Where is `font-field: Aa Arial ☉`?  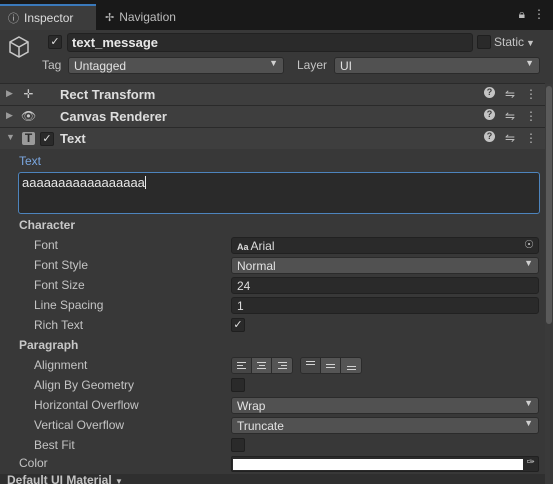
font-field: Aa Arial ☉ is located at coordinates (385, 245).